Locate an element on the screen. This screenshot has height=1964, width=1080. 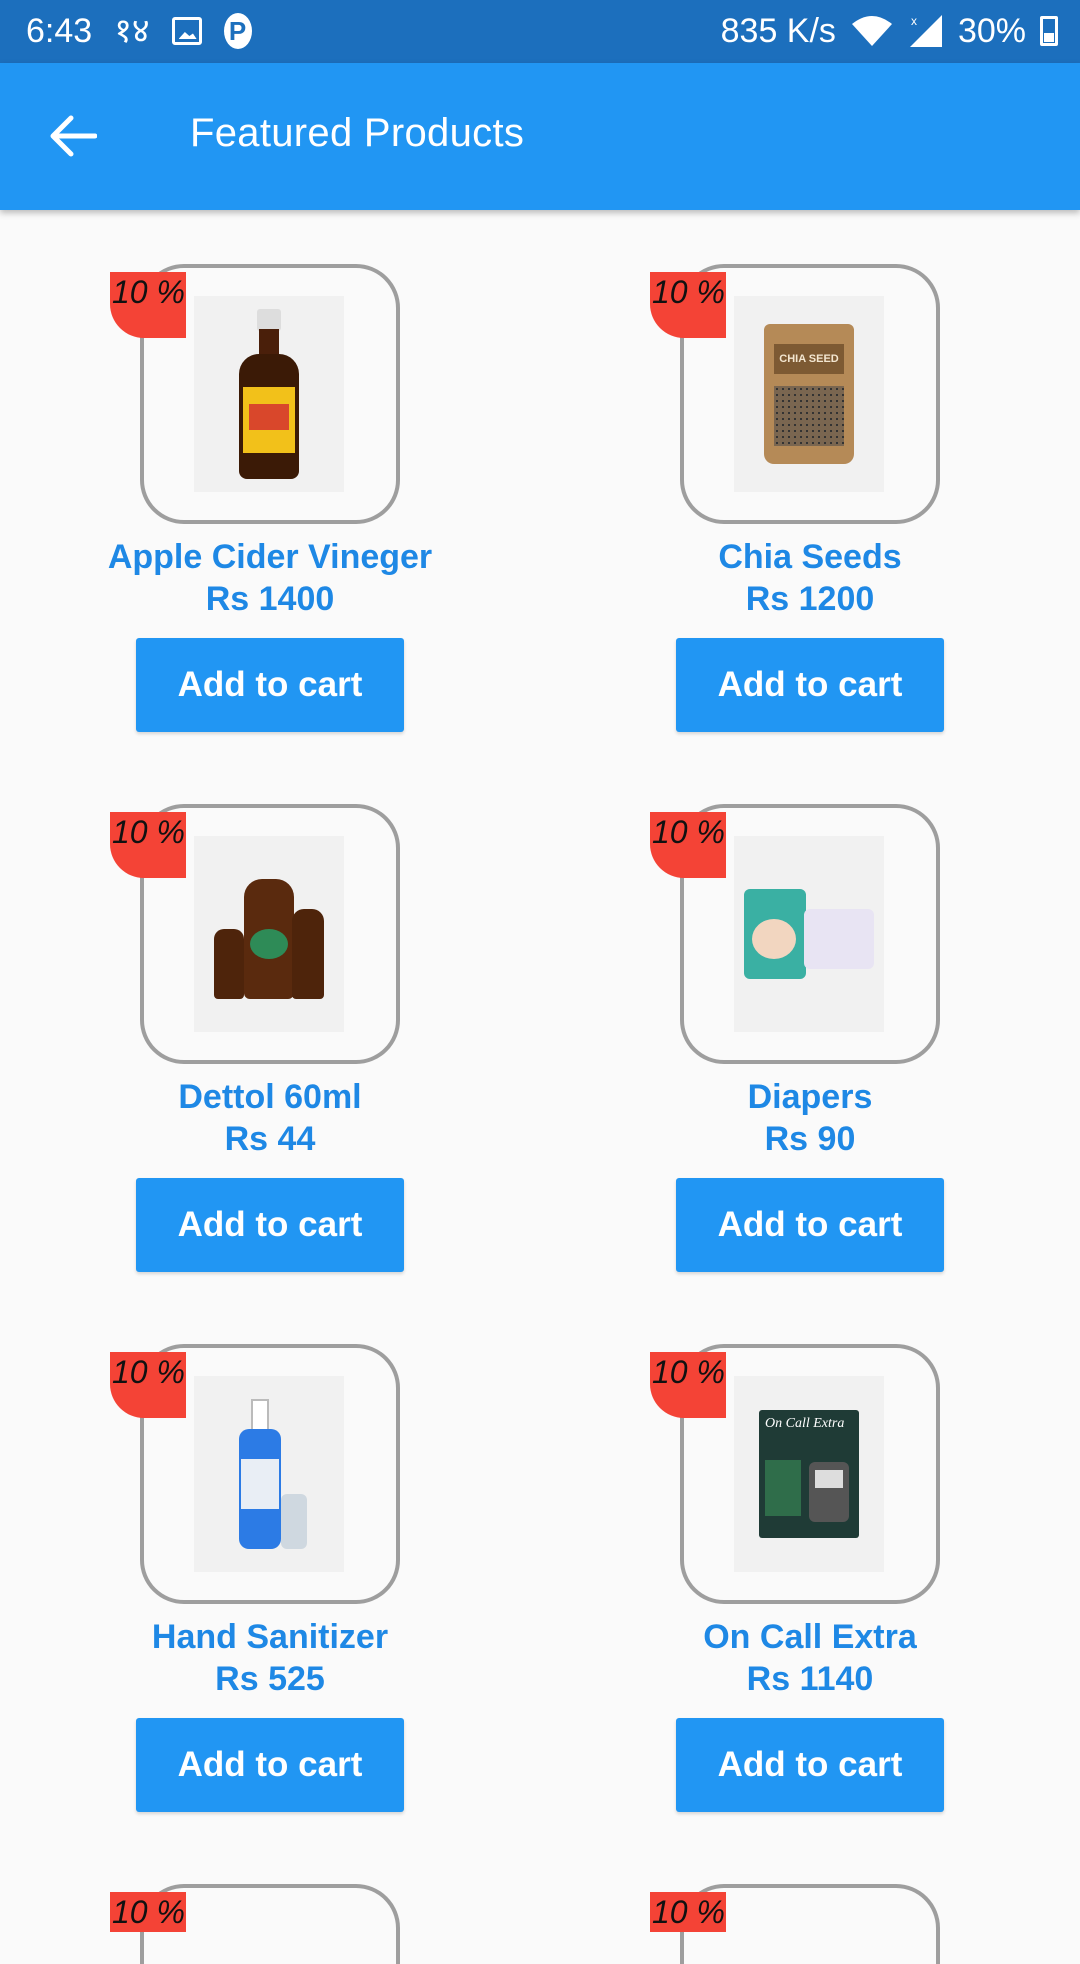
sanitizer-bottle-image is located at coordinates (269, 1474).